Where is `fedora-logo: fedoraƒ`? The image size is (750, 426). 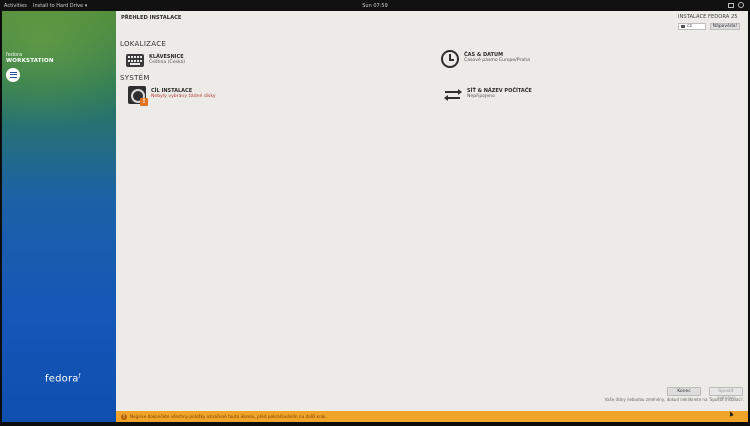
fedora-logo: fedoraƒ is located at coordinates (63, 379).